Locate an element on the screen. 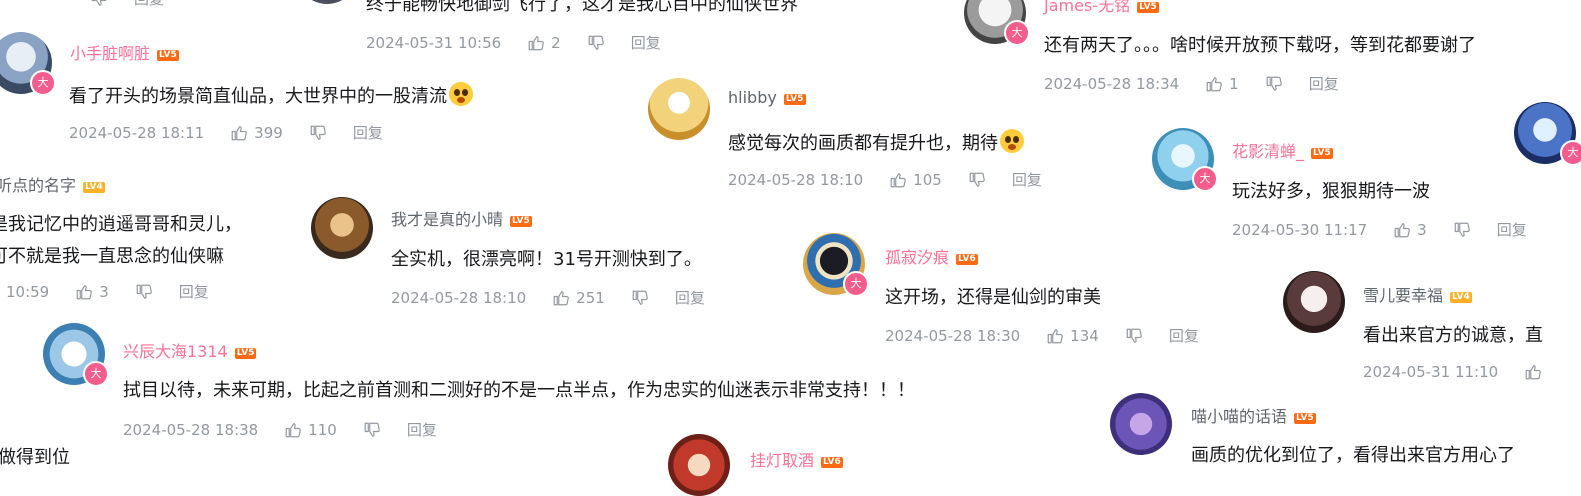  comment-meta: 10:59 3 回复 is located at coordinates (107, 291).